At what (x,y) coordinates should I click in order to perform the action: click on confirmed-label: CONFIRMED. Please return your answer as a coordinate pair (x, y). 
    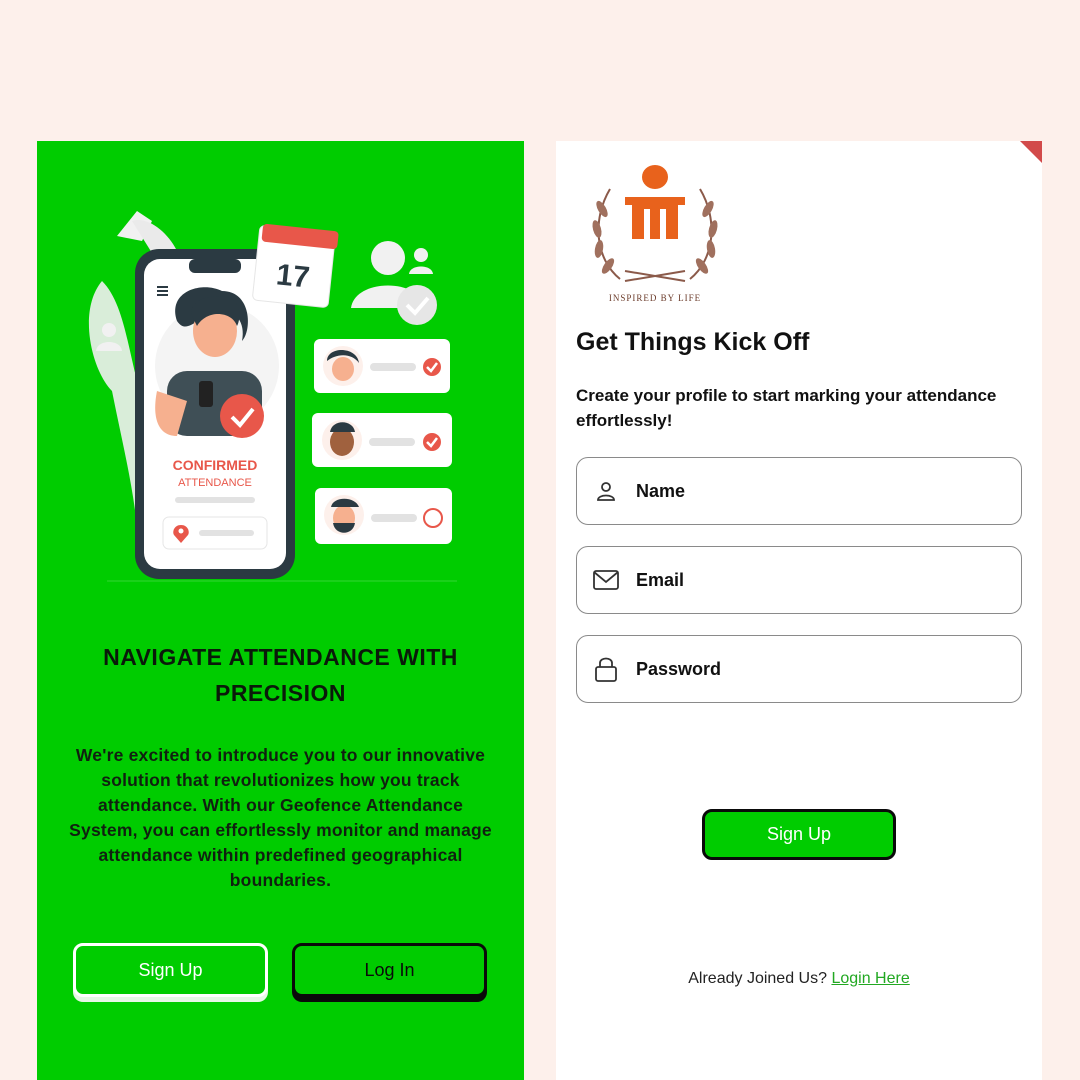
    Looking at the image, I should click on (215, 465).